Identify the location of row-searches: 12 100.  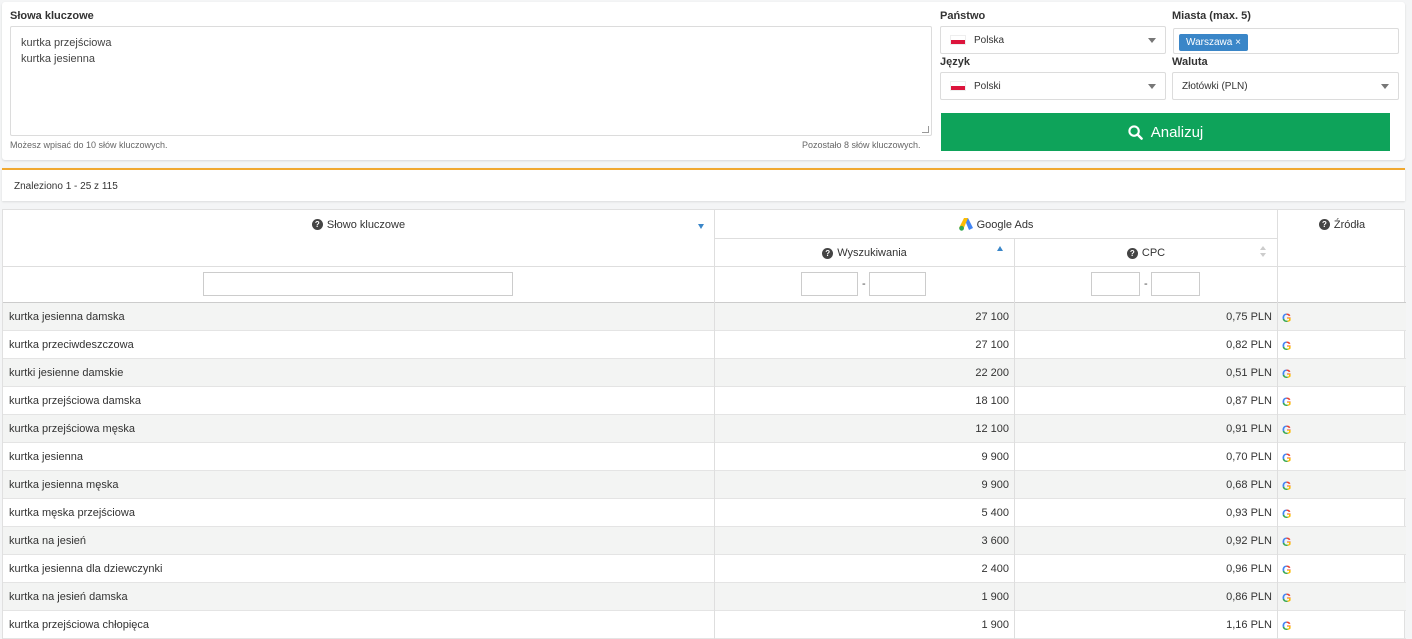
(992, 429).